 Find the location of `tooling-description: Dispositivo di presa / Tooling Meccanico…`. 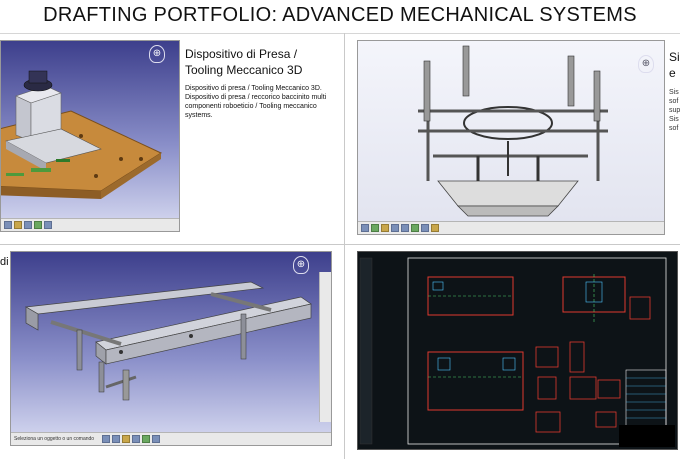

tooling-description: Dispositivo di presa / Tooling Meccanico… is located at coordinates (256, 102).